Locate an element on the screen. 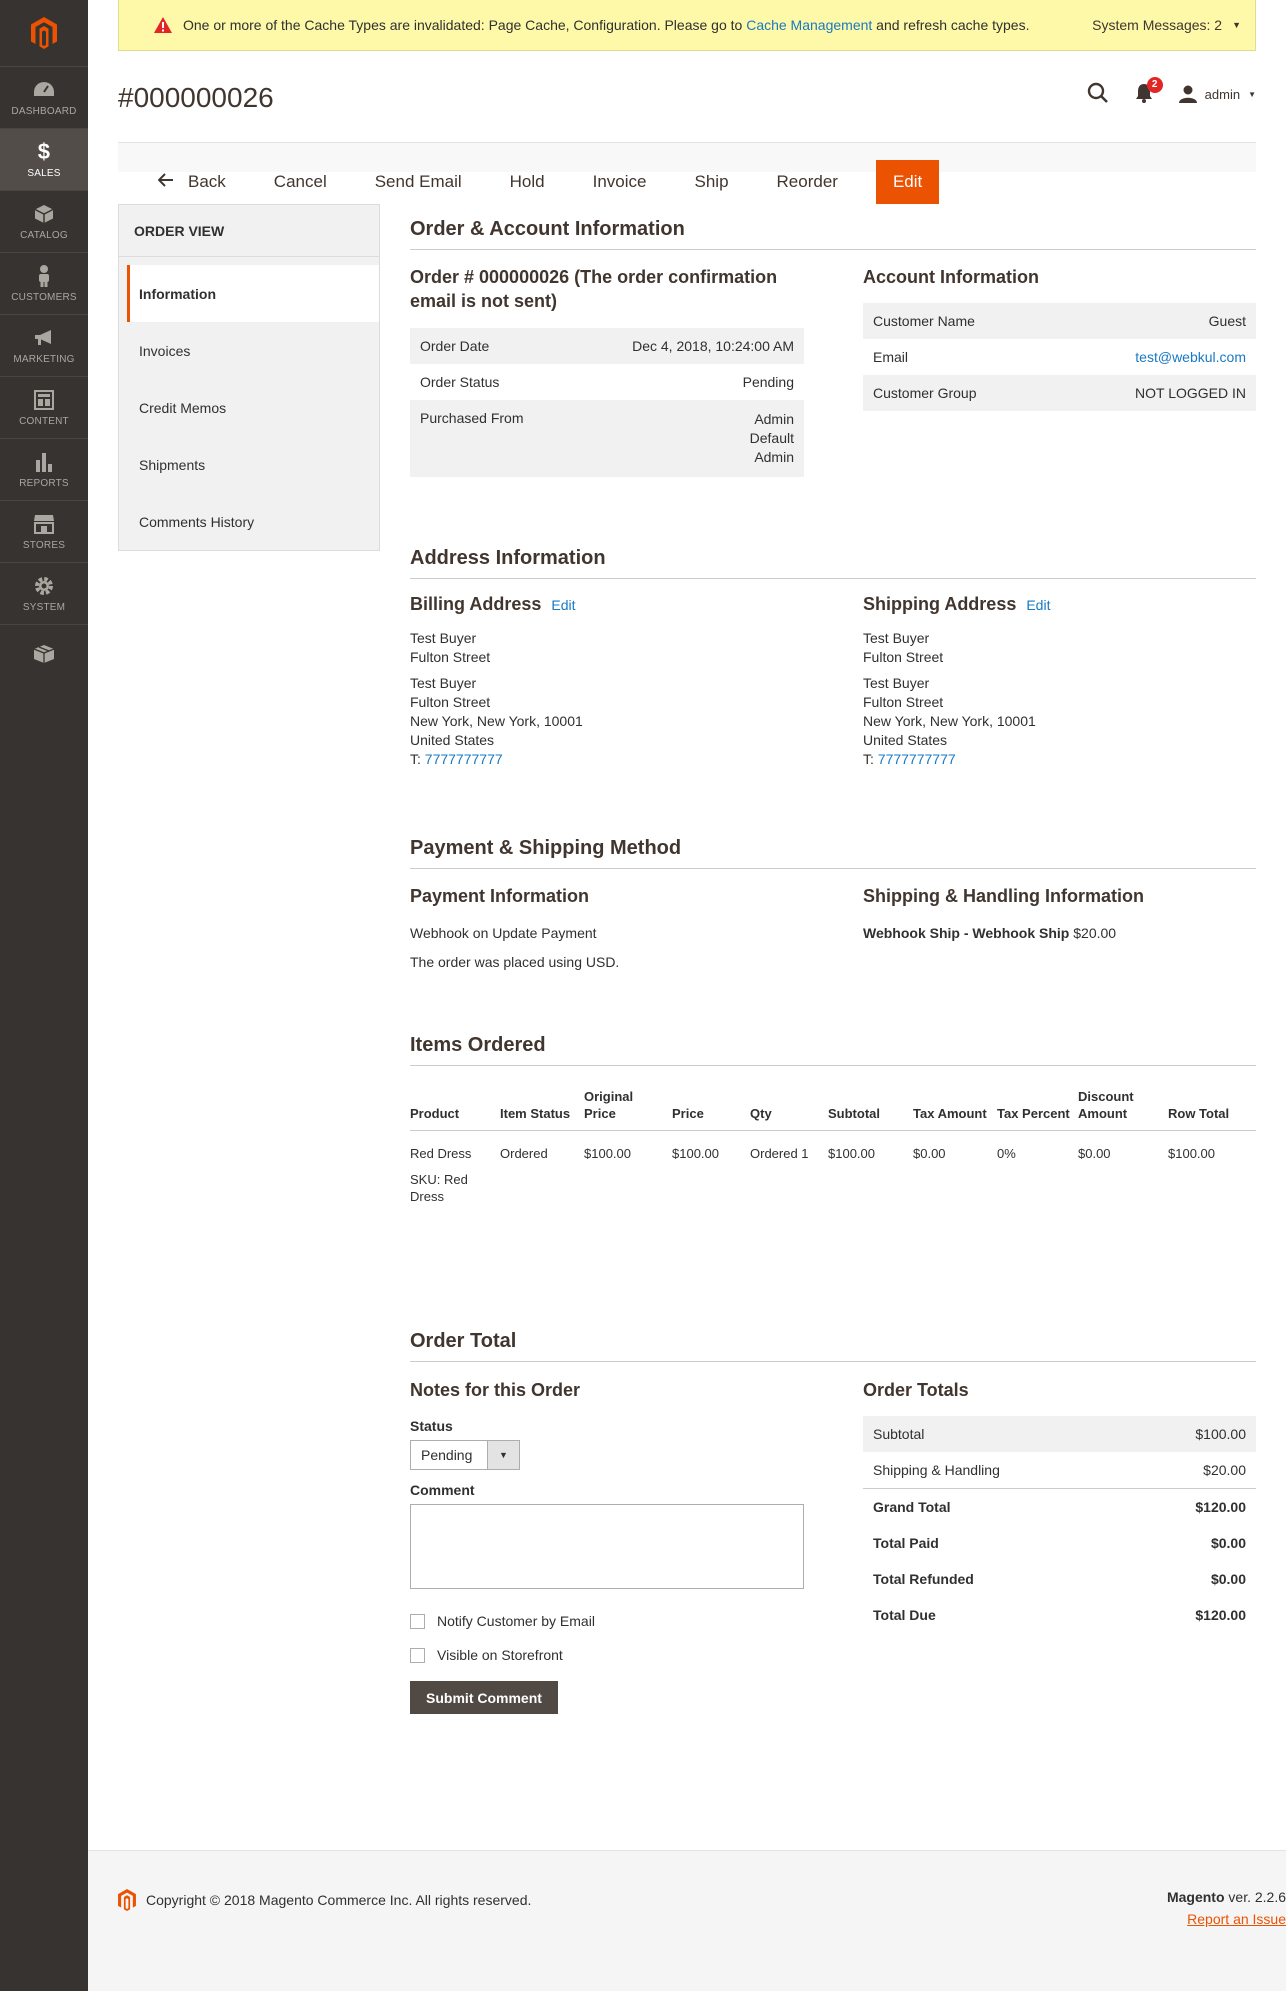  menu-label: REPORTS is located at coordinates (44, 483).